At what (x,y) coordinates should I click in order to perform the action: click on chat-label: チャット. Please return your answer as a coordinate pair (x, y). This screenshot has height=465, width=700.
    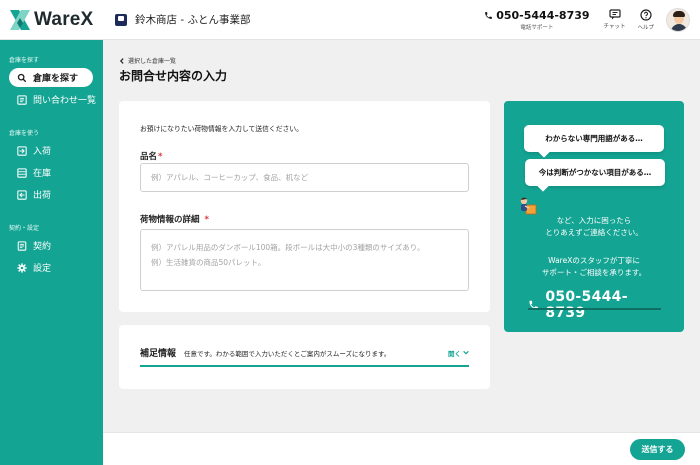
    Looking at the image, I should click on (614, 27).